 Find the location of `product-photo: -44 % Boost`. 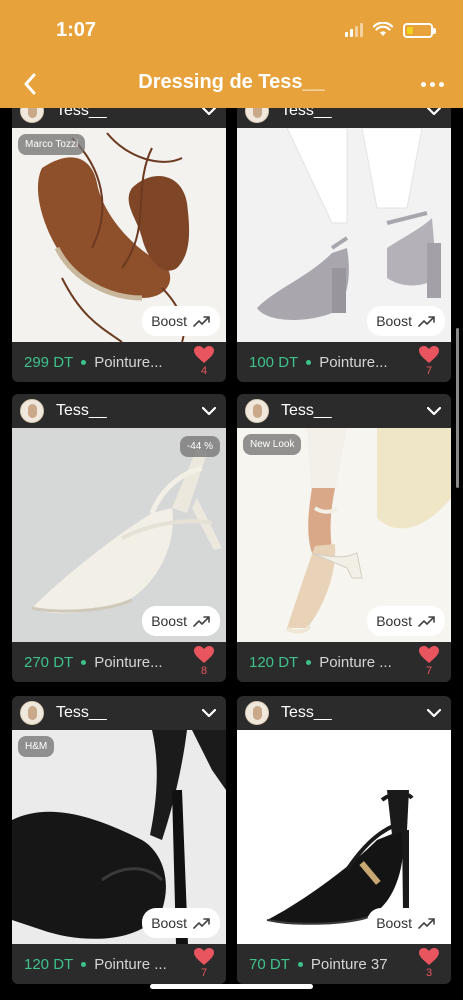

product-photo: -44 % Boost is located at coordinates (119, 535).